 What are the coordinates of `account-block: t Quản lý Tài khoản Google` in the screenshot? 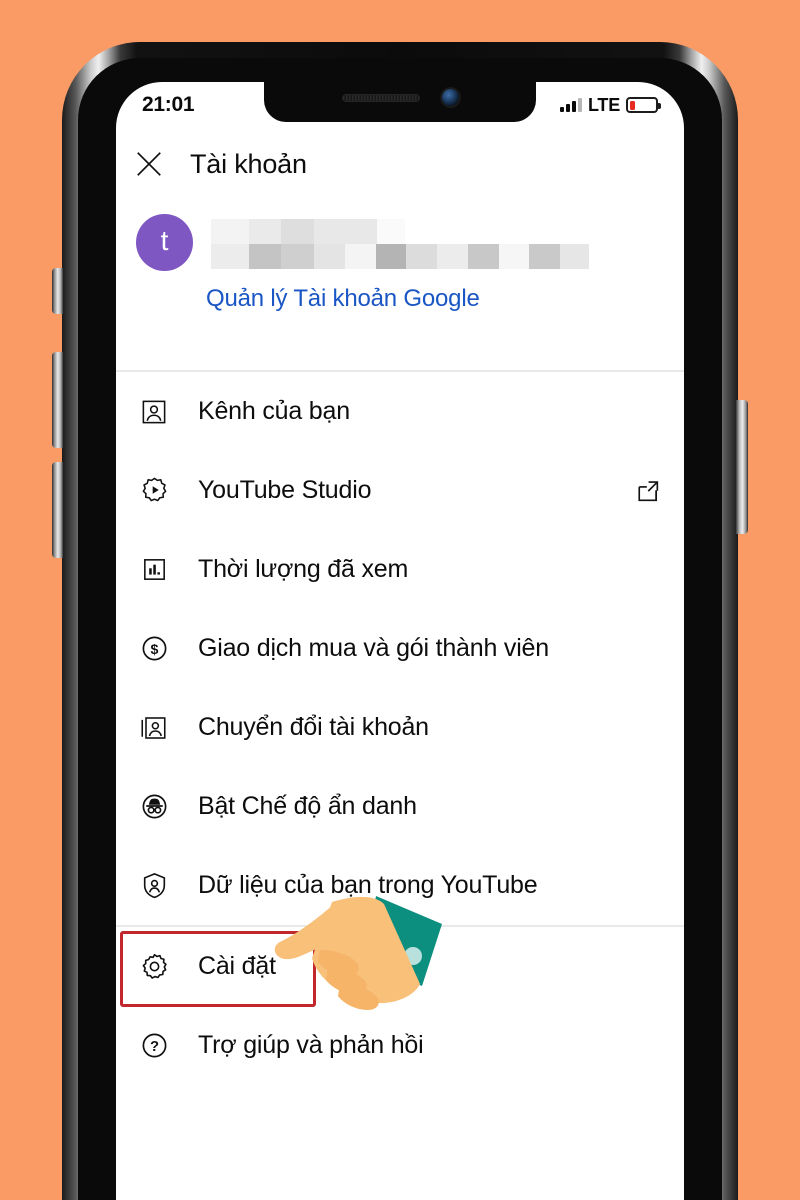 It's located at (400, 268).